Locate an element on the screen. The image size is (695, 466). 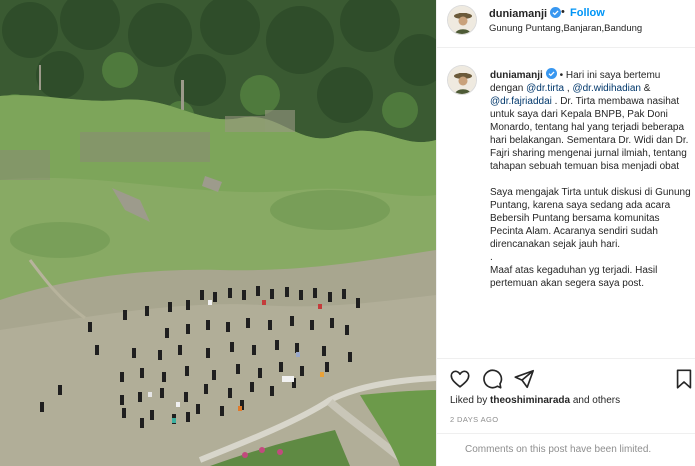
liked-suffix: and others is located at coordinates (595, 400).